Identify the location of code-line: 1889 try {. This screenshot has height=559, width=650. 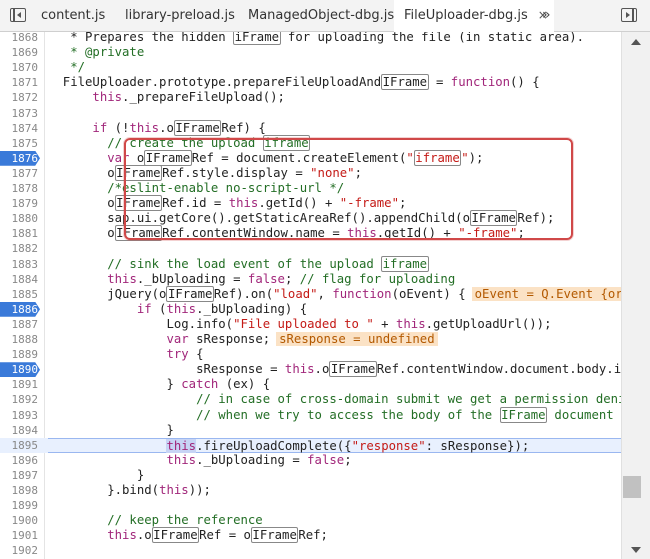
(310, 354).